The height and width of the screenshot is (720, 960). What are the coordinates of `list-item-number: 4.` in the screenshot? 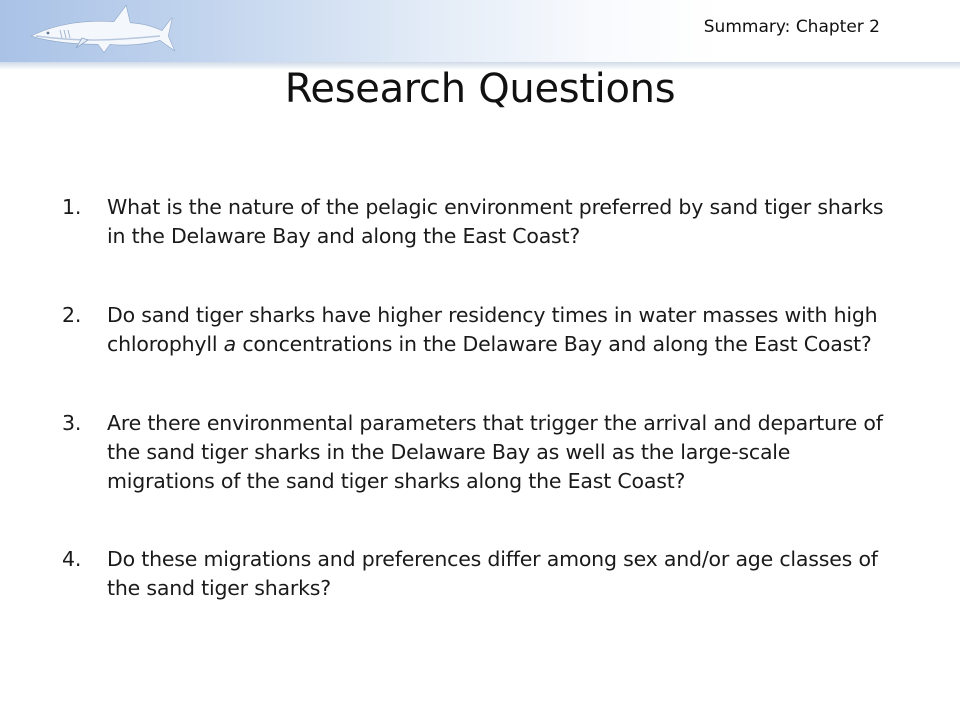 It's located at (72, 559).